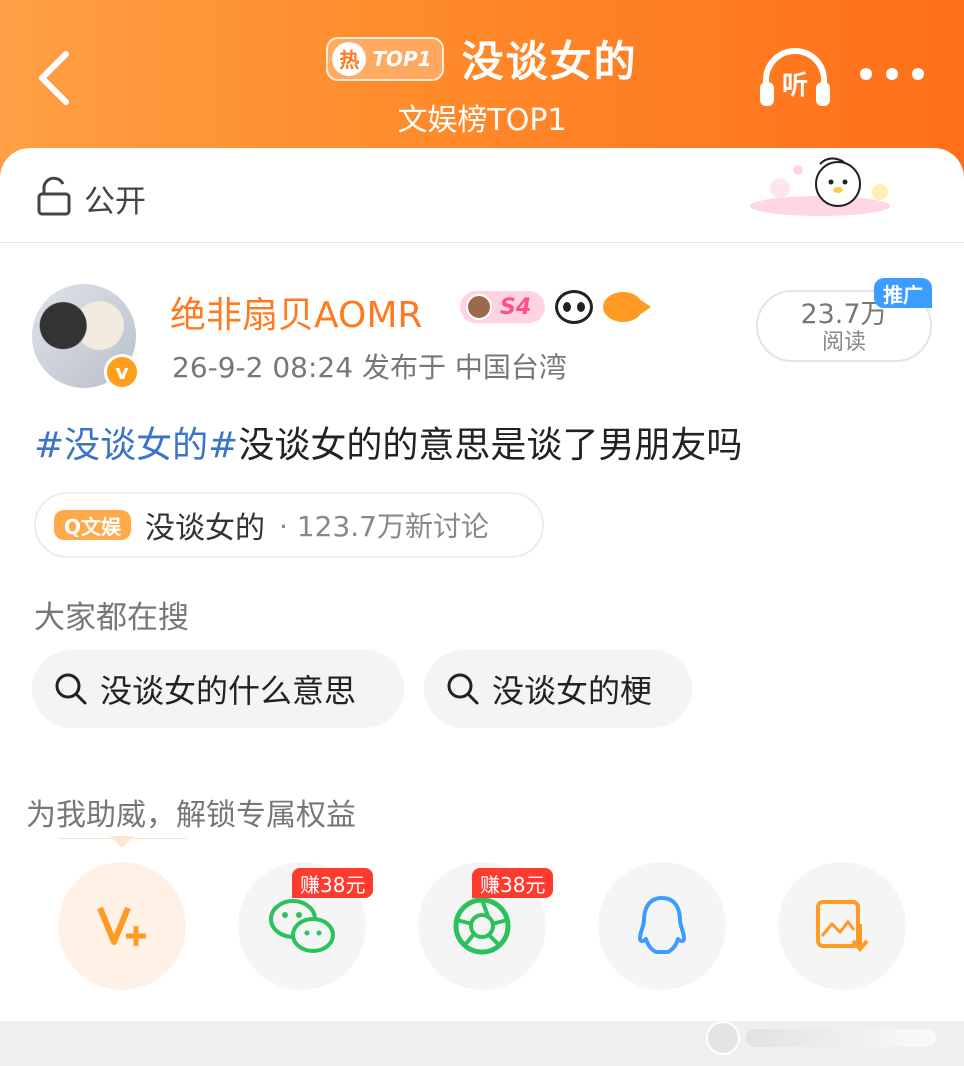 This screenshot has width=964, height=1066. I want to click on hot-icon: 热, so click(349, 58).